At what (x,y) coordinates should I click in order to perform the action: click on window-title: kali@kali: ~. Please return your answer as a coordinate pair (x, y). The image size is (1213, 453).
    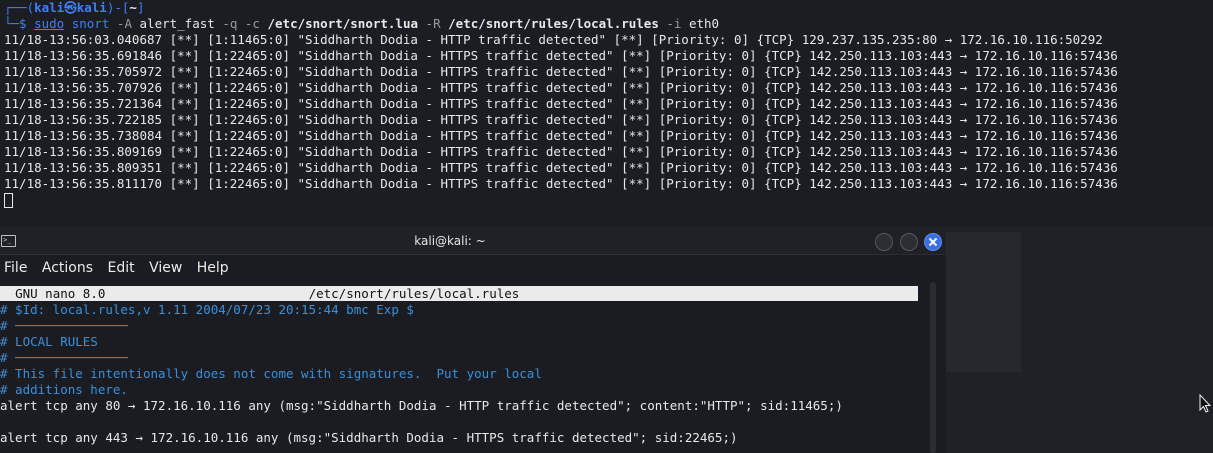
    Looking at the image, I should click on (450, 241).